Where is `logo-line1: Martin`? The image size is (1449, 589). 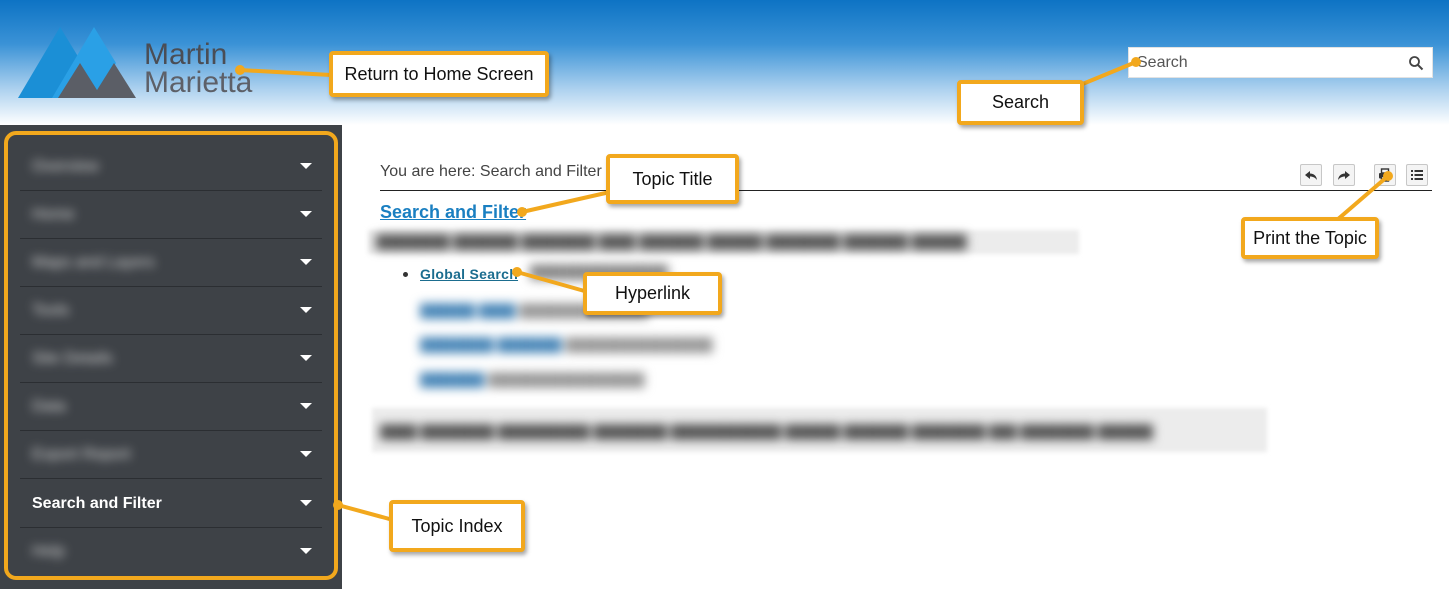 logo-line1: Martin is located at coordinates (186, 54).